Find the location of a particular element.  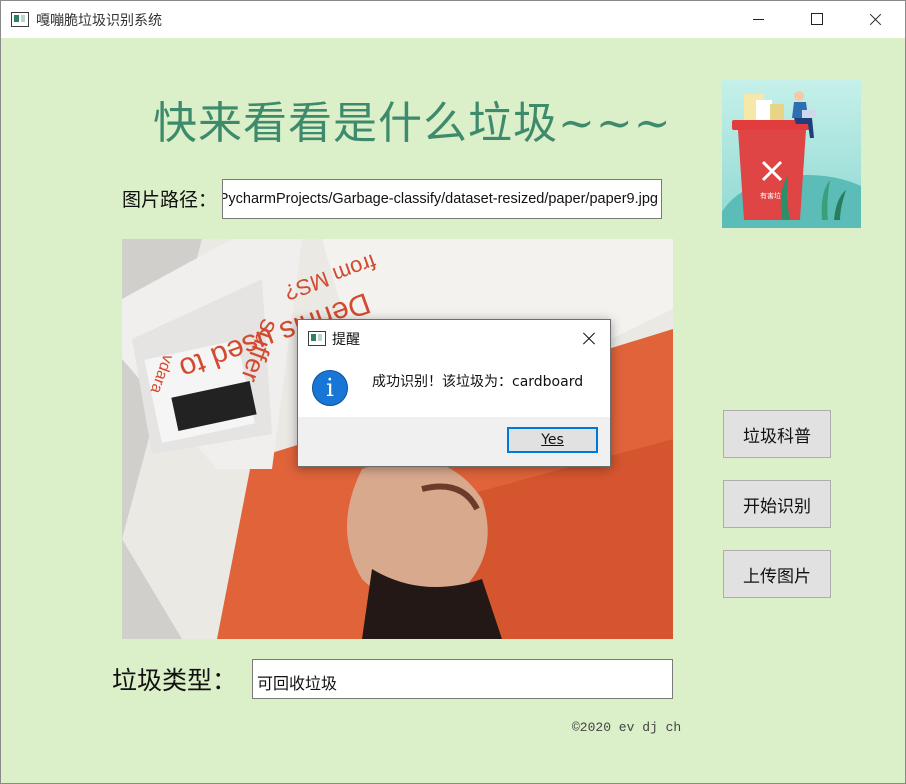

info-icon: i is located at coordinates (330, 388).